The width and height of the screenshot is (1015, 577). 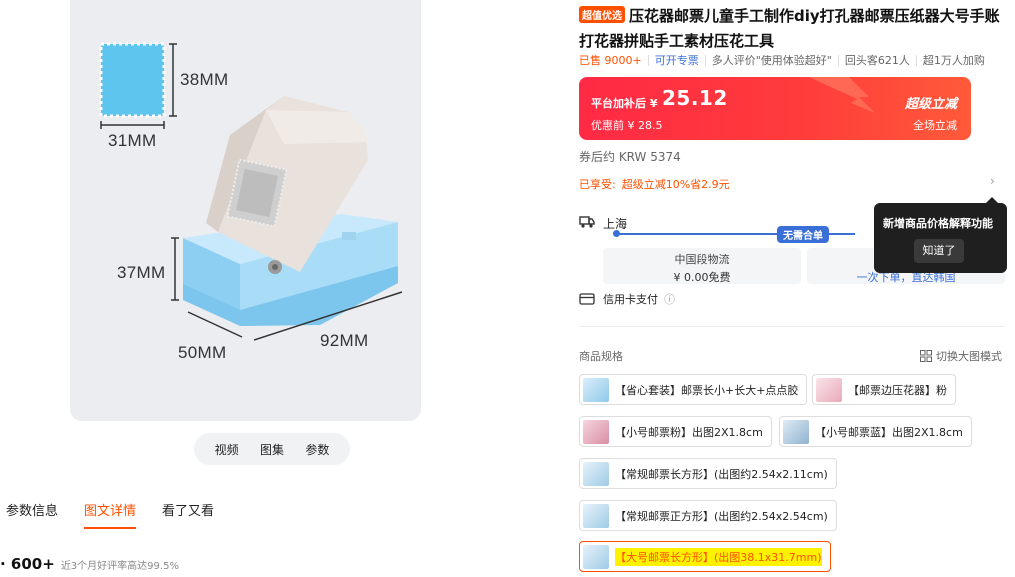 I want to click on no-merge-tag: 无需合单, so click(x=803, y=234).